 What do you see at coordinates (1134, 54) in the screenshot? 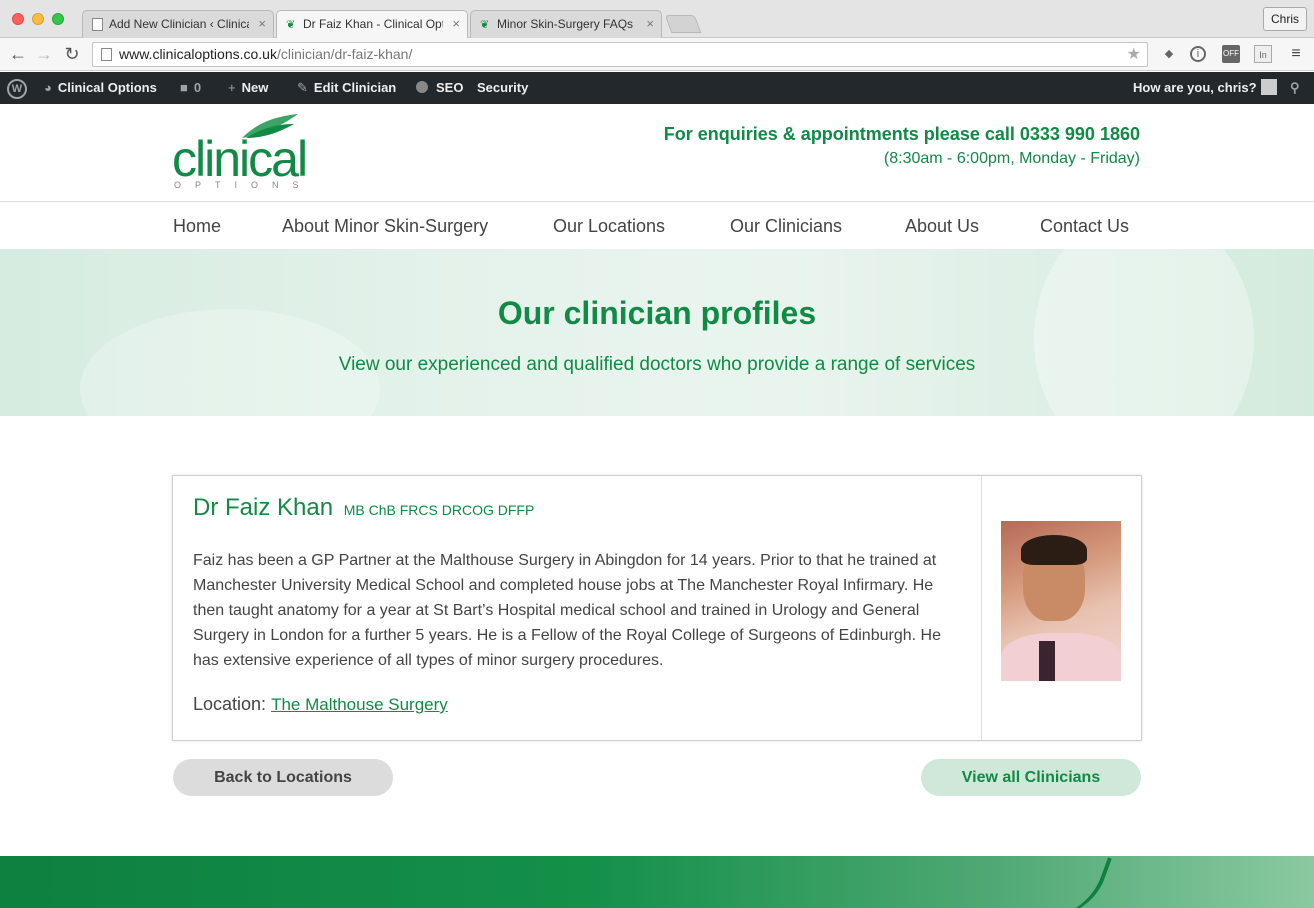
I see `bookmark-star-icon: ★` at bounding box center [1134, 54].